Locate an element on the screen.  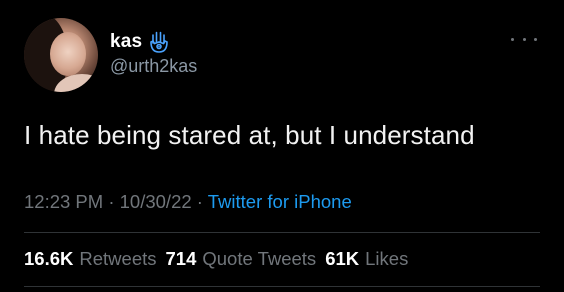
tweet-meta: 12:23 PM · 10/30/22 · Twitter for iPhone is located at coordinates (188, 202).